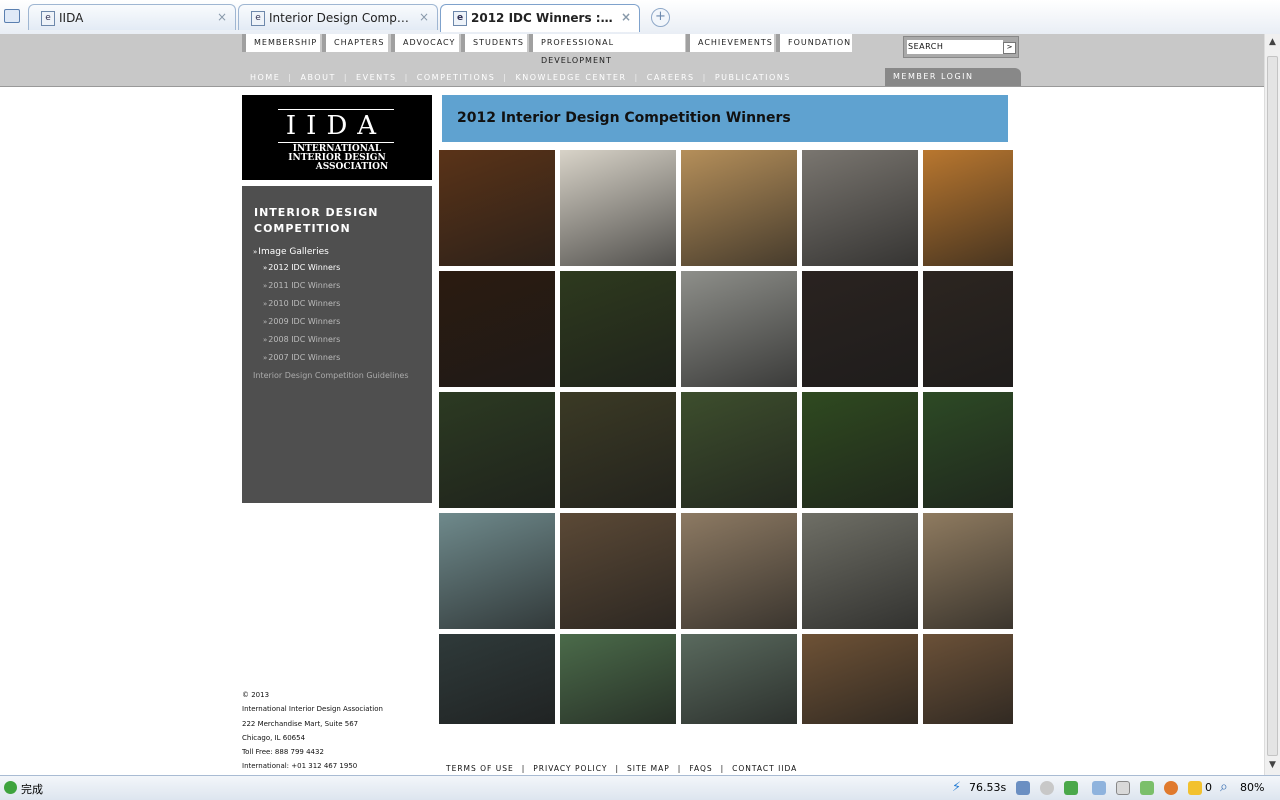  What do you see at coordinates (456, 77) in the screenshot?
I see `subnav-competitions: COMPETITIONS` at bounding box center [456, 77].